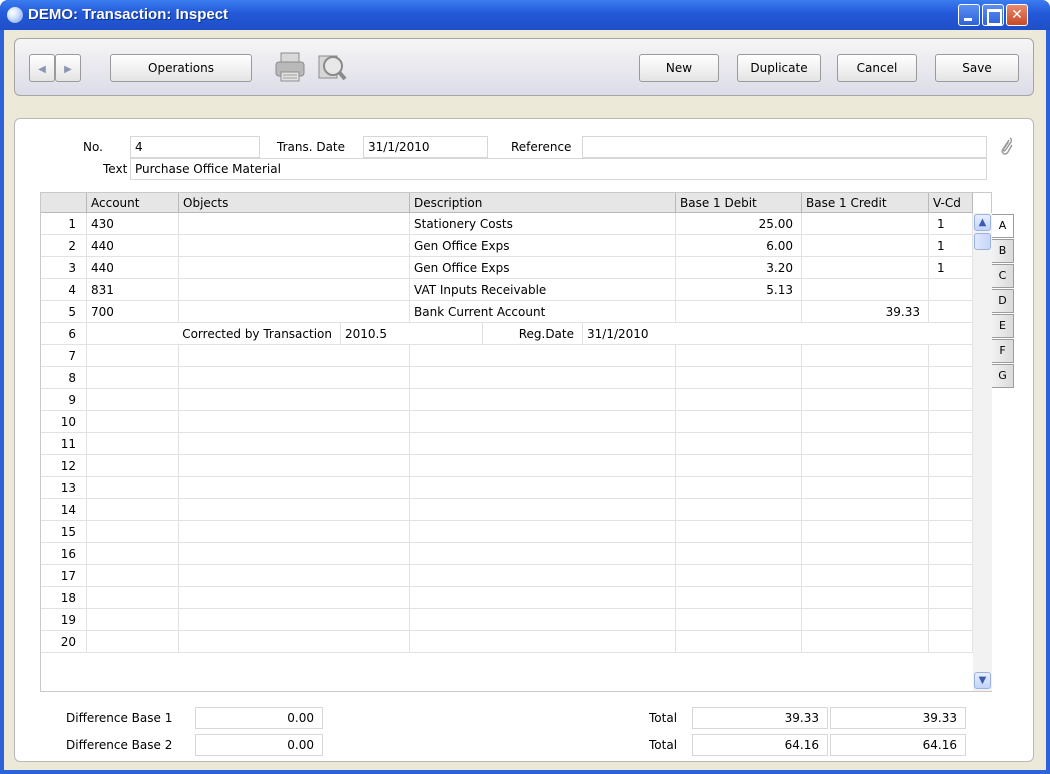  Describe the element at coordinates (969, 15) in the screenshot. I see `minimize-button` at that location.